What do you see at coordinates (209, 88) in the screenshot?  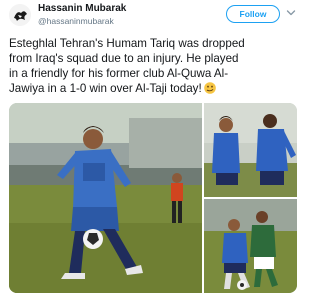 I see `grimace-face-icon` at bounding box center [209, 88].